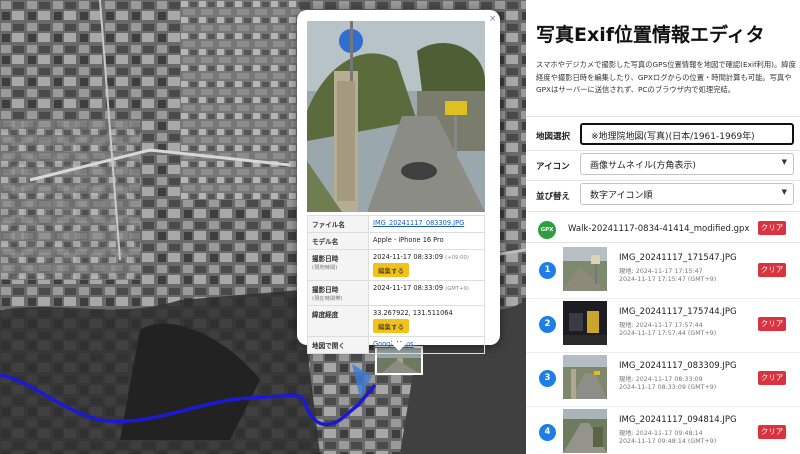  I want to click on shot-local-tz: (+09:00), so click(457, 258).